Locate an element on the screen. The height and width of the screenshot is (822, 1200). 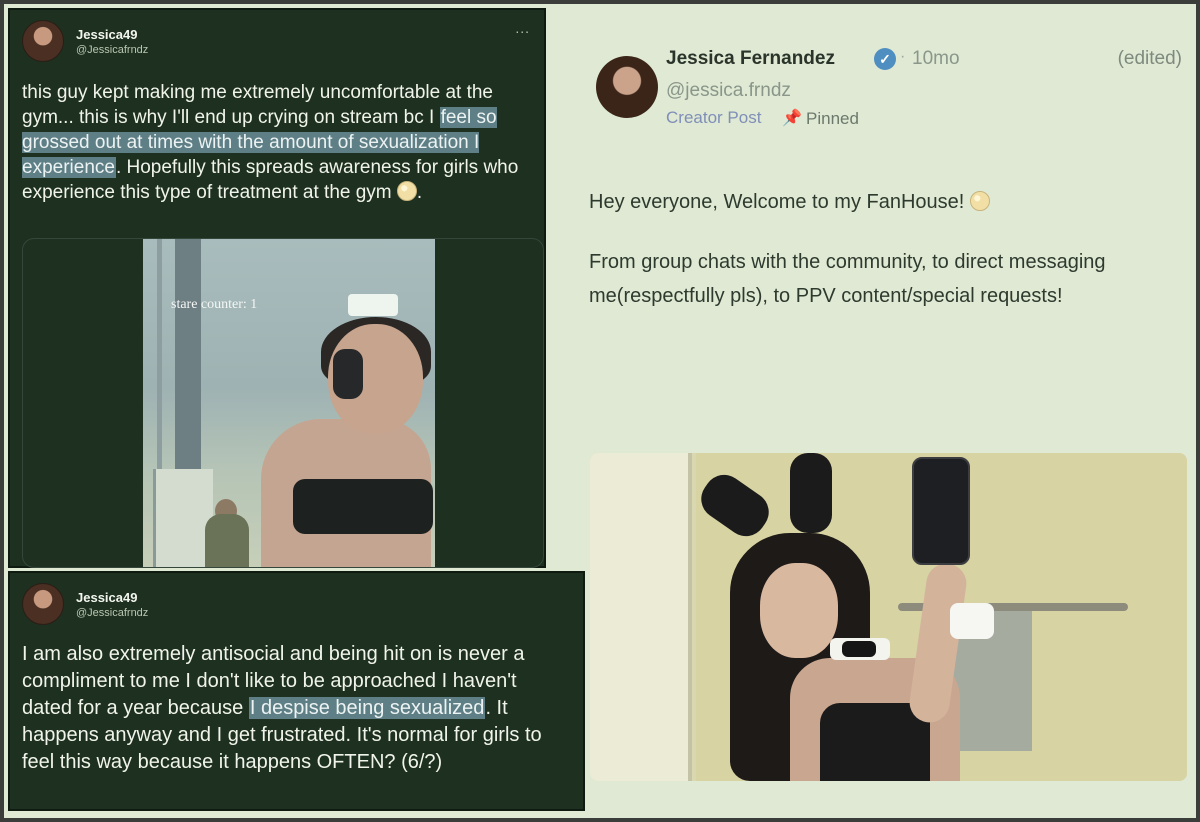
bow-tie is located at coordinates (859, 649).